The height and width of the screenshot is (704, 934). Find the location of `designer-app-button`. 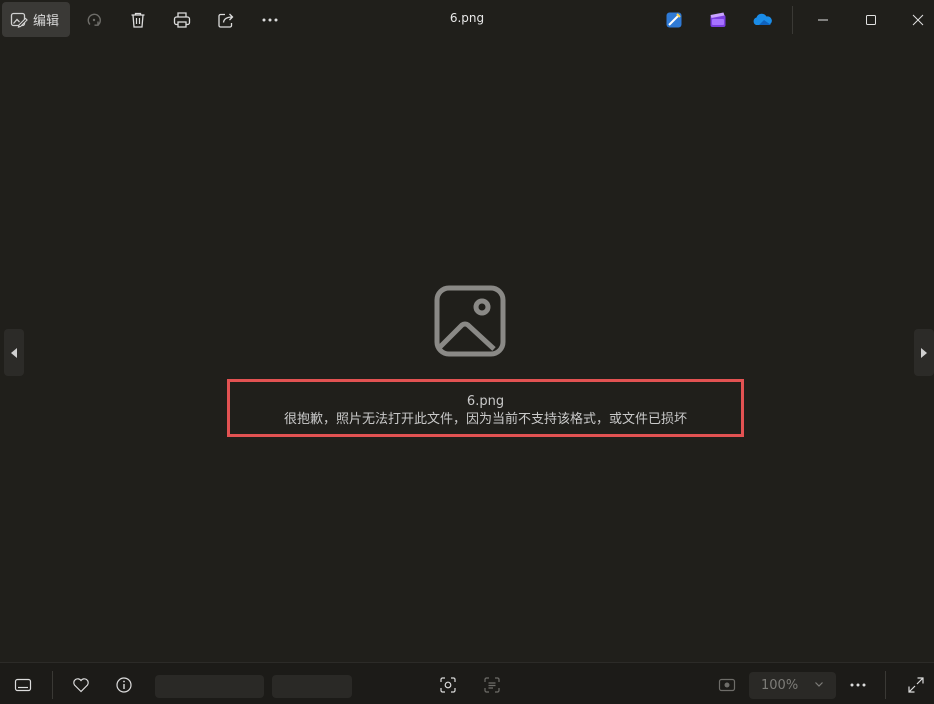

designer-app-button is located at coordinates (674, 20).